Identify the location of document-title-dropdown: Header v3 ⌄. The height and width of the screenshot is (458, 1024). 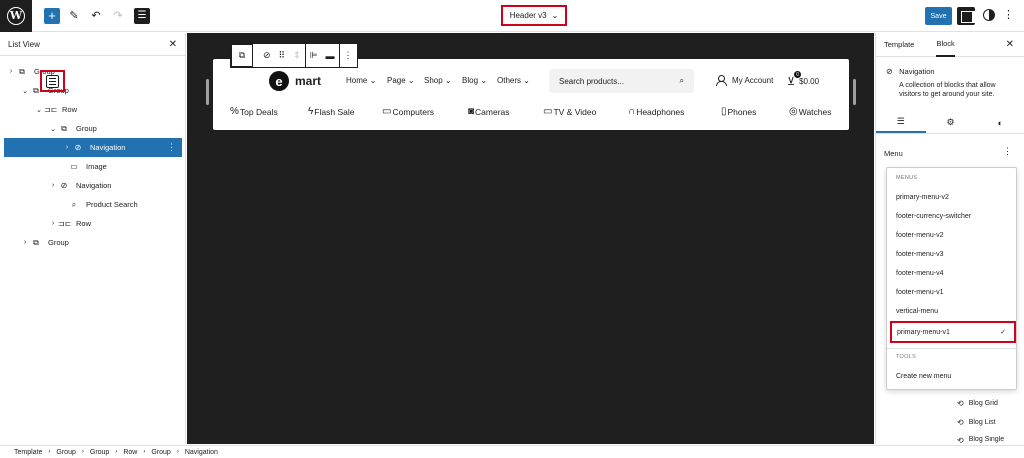
(534, 15).